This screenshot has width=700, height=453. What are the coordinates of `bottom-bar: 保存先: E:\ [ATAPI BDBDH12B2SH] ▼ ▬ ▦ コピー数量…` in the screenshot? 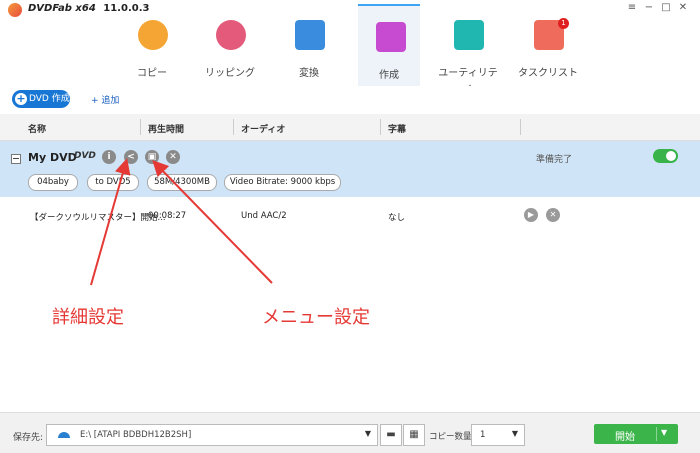 It's located at (350, 432).